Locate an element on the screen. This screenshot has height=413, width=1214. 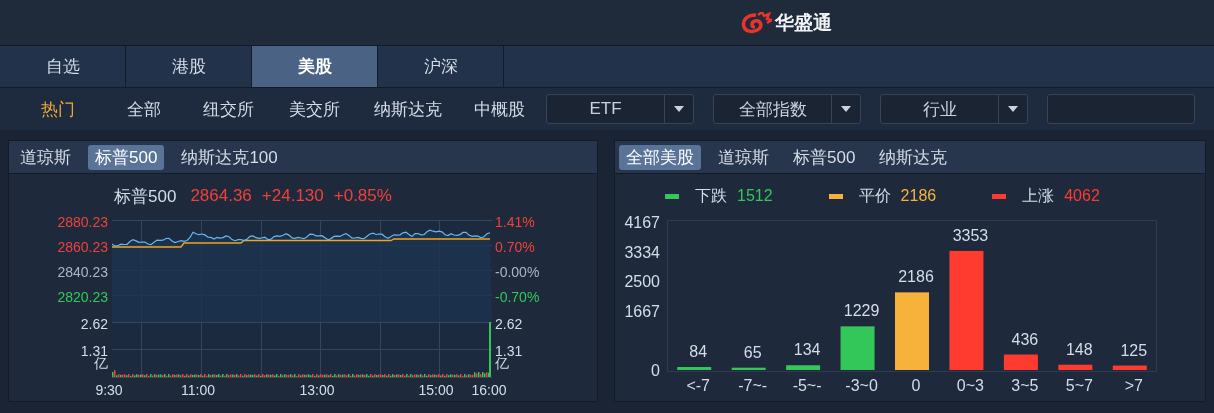
index-name: 标普500 is located at coordinates (145, 196).